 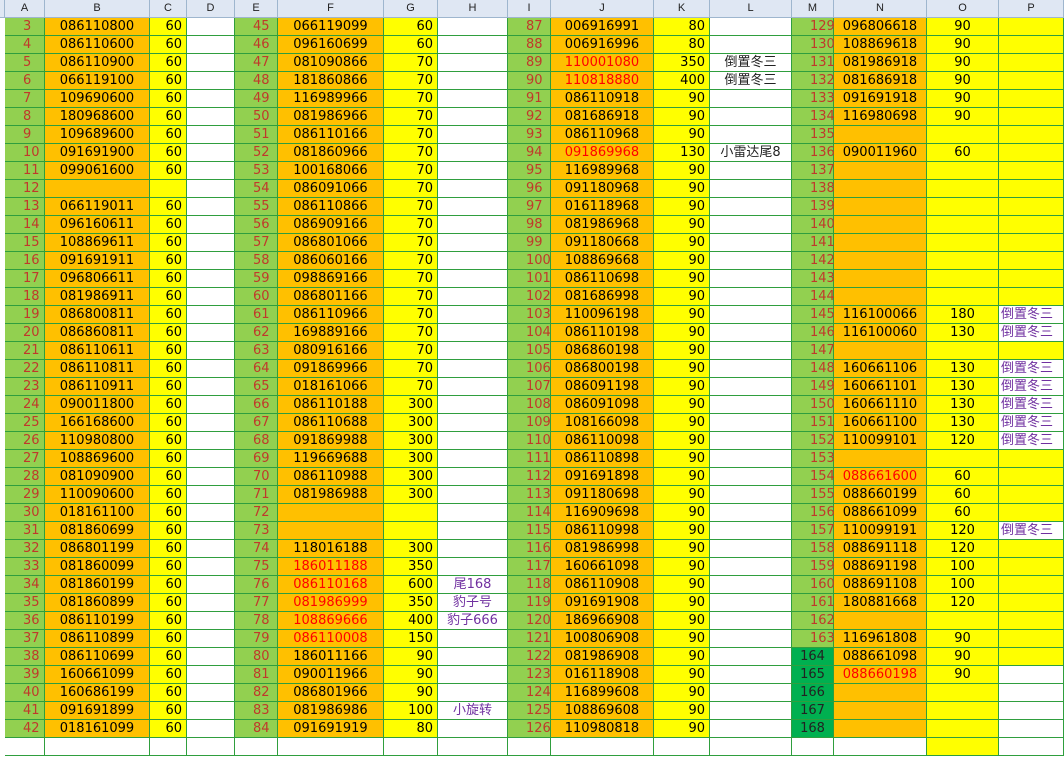 I want to click on row-index: 61, so click(x=256, y=315).